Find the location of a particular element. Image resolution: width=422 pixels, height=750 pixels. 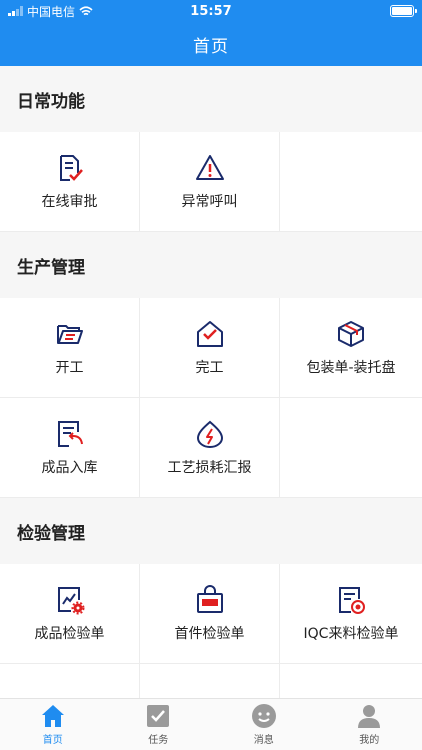

top-bar: 中国电信 15:57 首页 is located at coordinates (211, 33).